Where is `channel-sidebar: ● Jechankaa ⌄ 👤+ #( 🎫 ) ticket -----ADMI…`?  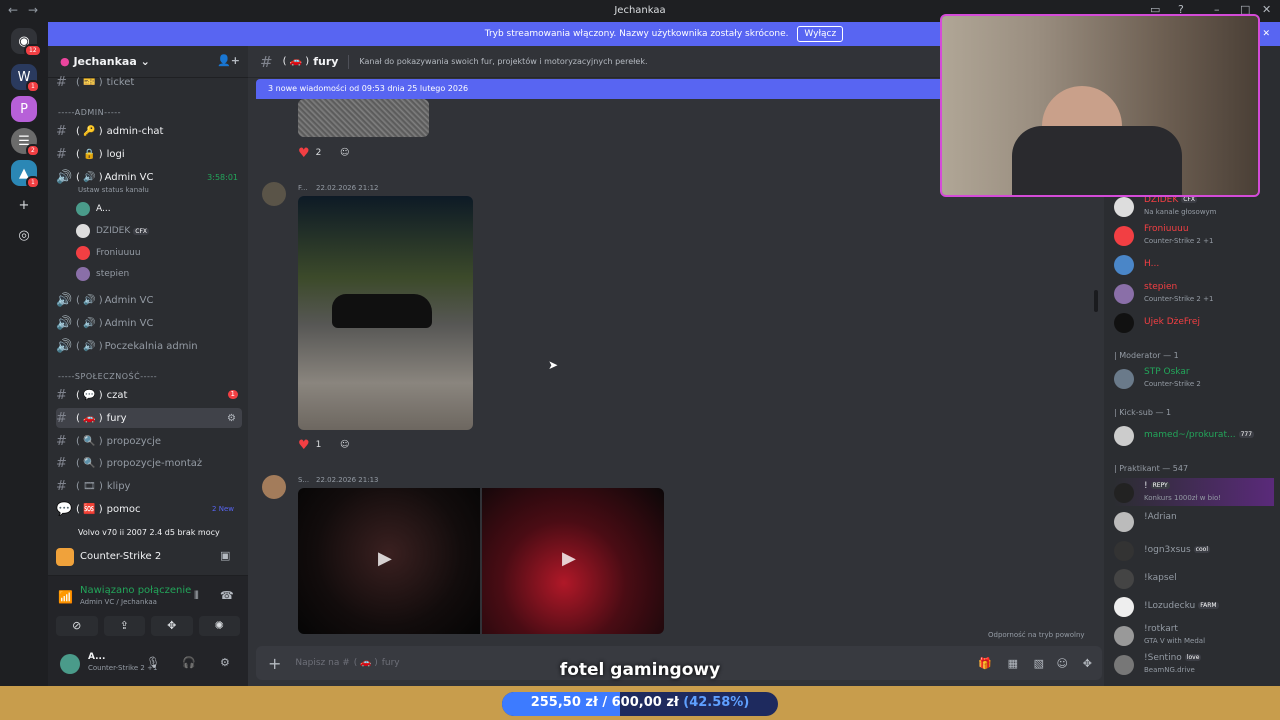
channel-sidebar: ● Jechankaa ⌄ 👤+ #( 🎫 ) ticket -----ADMI… is located at coordinates (148, 293).